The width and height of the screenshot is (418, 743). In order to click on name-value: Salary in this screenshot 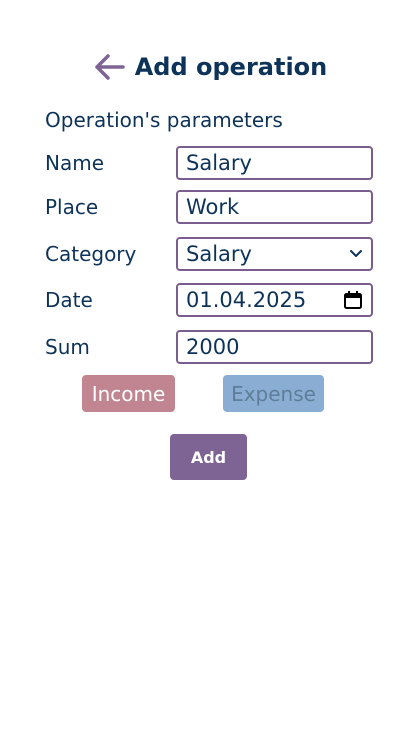, I will do `click(219, 163)`.